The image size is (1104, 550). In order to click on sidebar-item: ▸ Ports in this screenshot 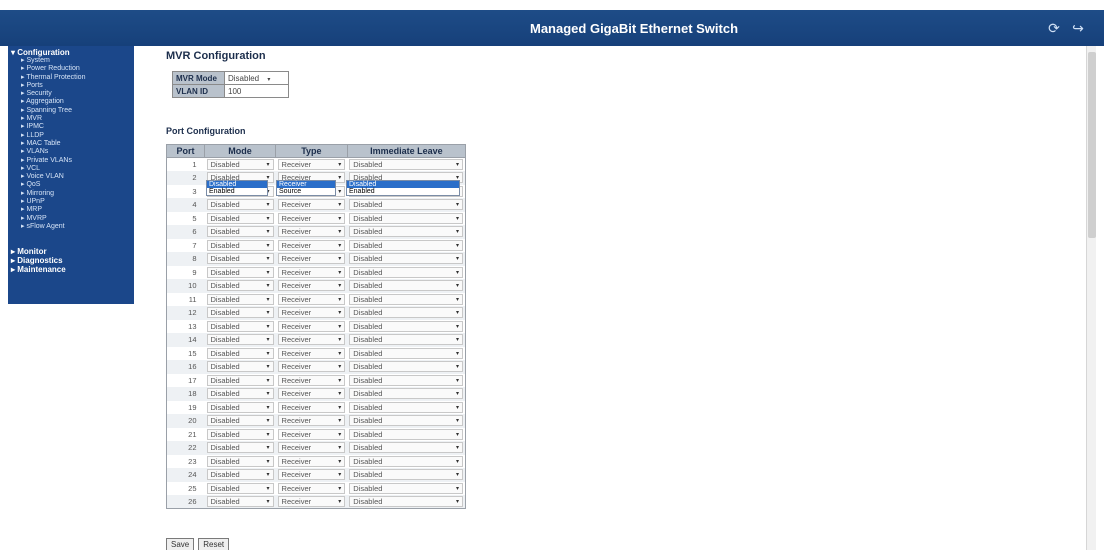, I will do `click(71, 86)`.